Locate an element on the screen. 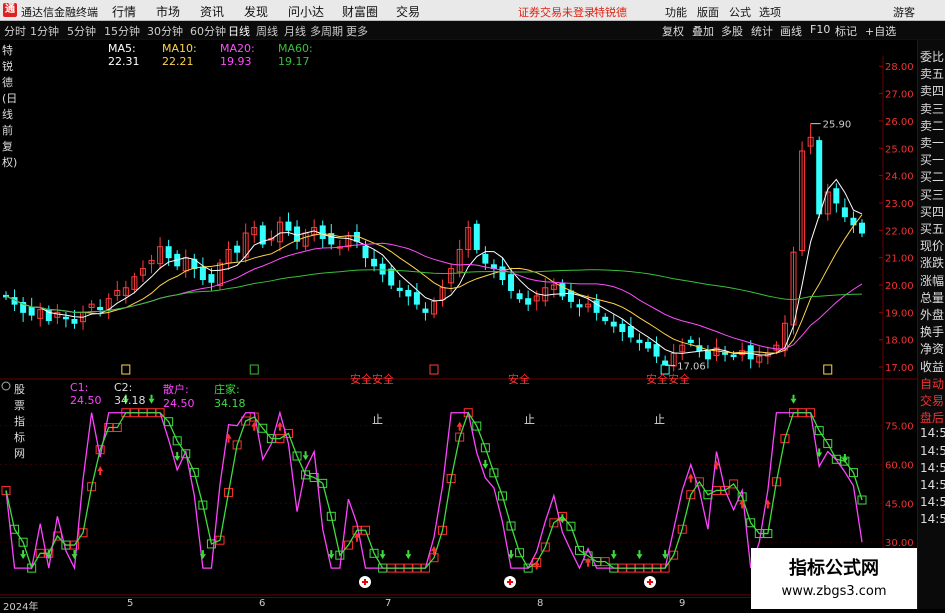 The width and height of the screenshot is (945, 613). quote-field-label: 买二 is located at coordinates (932, 177).